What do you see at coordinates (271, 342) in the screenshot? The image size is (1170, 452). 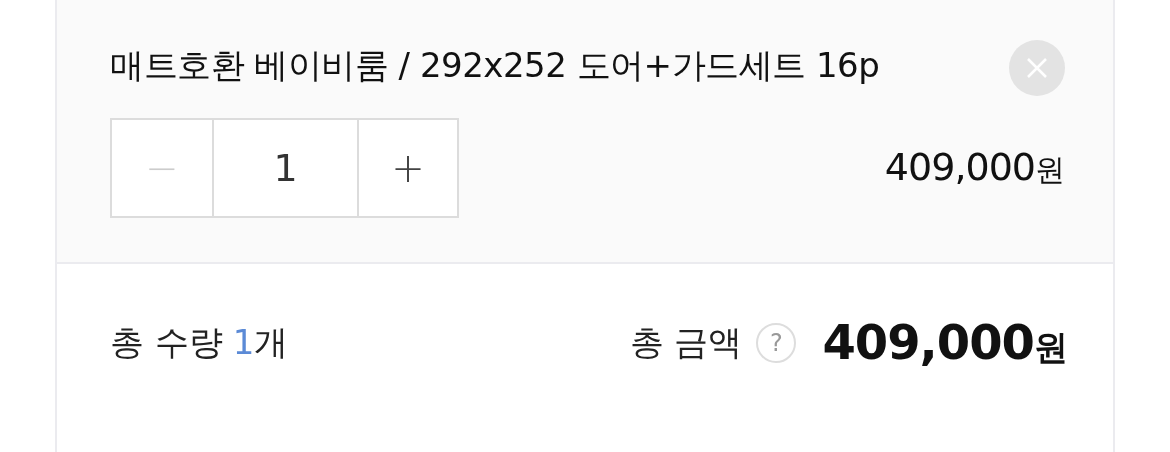 I see `quantity-unit: 개` at bounding box center [271, 342].